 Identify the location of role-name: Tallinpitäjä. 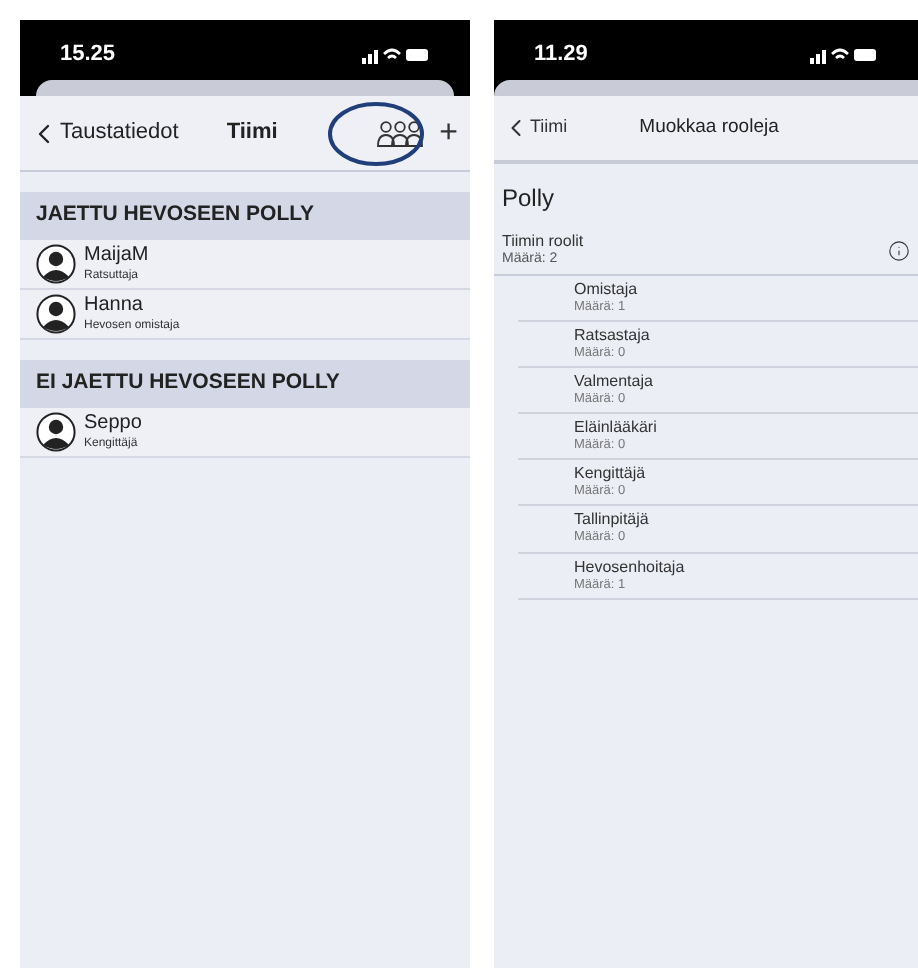
(612, 520).